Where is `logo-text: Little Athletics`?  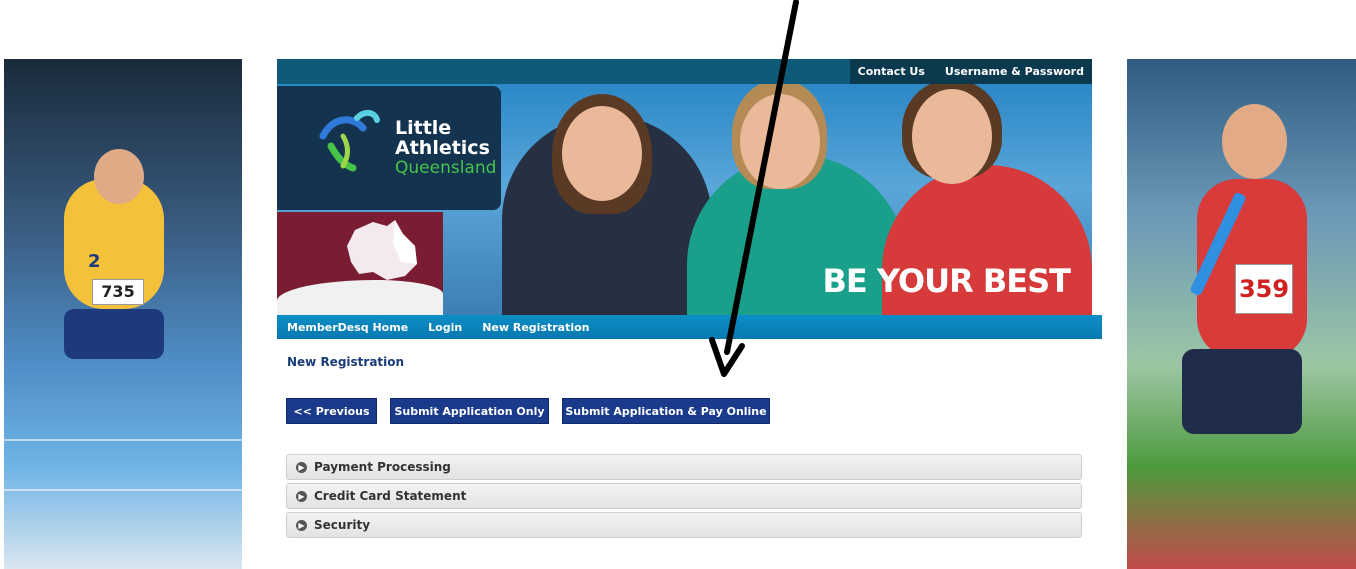 logo-text: Little Athletics is located at coordinates (442, 138).